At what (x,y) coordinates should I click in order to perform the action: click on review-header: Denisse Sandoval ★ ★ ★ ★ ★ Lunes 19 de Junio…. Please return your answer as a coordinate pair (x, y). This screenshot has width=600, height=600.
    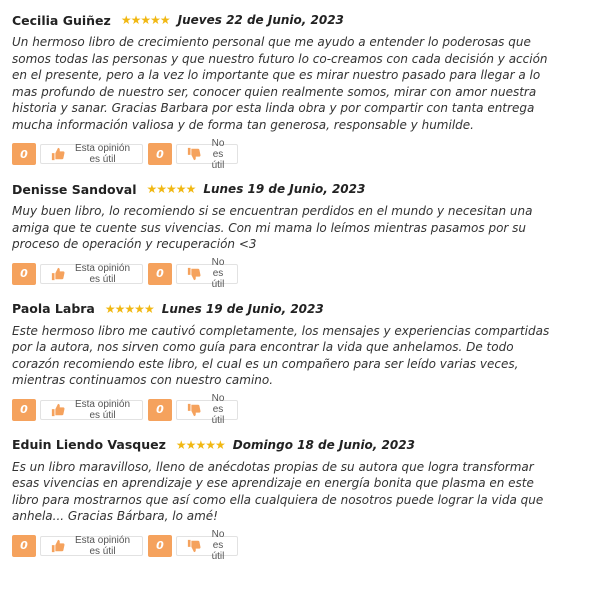
    Looking at the image, I should click on (306, 189).